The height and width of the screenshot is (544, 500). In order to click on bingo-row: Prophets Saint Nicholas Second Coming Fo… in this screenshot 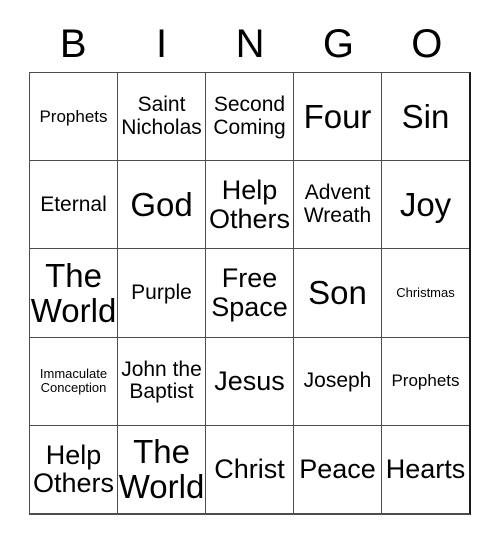, I will do `click(249, 117)`.